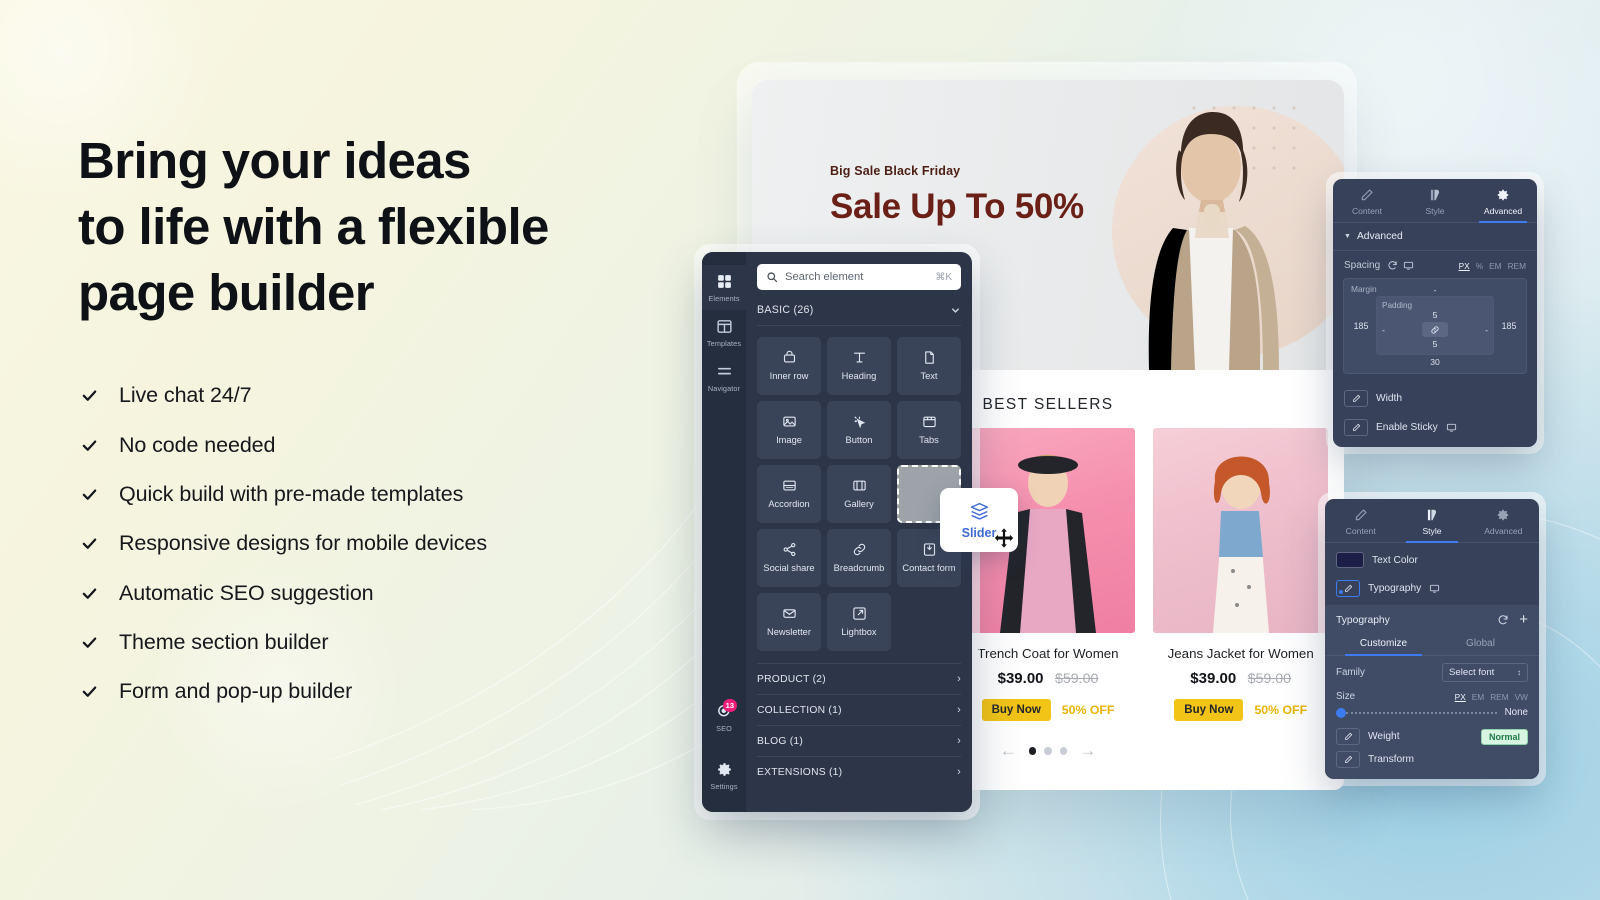  What do you see at coordinates (1341, 712) in the screenshot?
I see `slider-knob` at bounding box center [1341, 712].